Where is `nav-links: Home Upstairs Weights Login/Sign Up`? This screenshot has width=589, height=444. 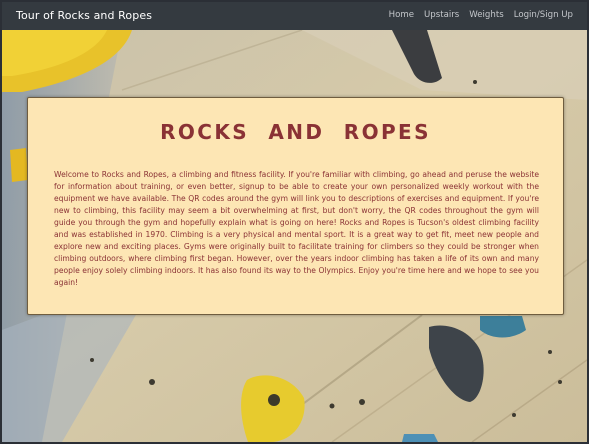 nav-links: Home Upstairs Weights Login/Sign Up is located at coordinates (481, 15).